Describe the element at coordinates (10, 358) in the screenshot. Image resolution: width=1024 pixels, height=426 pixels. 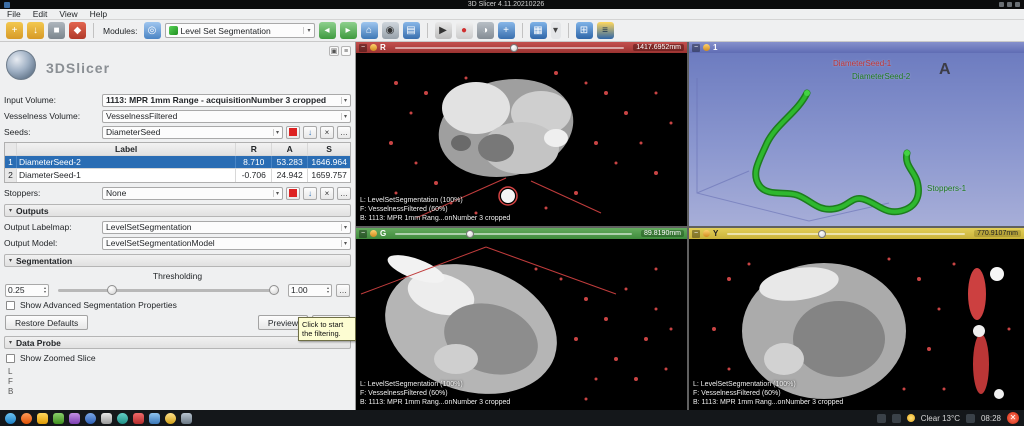
I see `zoomed-slice-checkbox` at that location.